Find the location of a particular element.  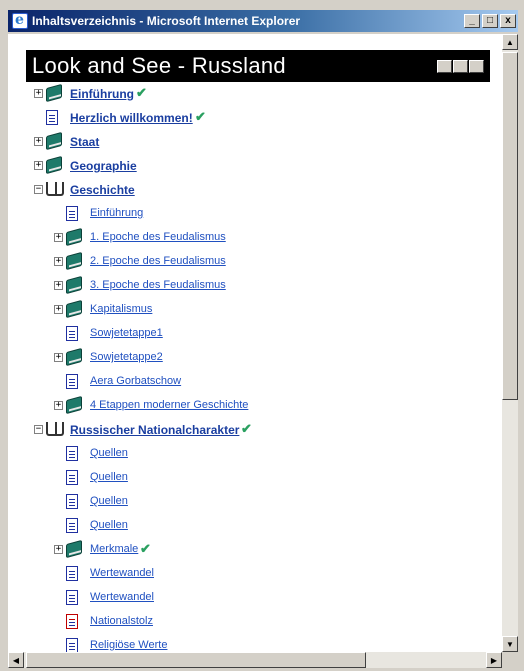

vertical-scroll-thumb is located at coordinates (510, 226).